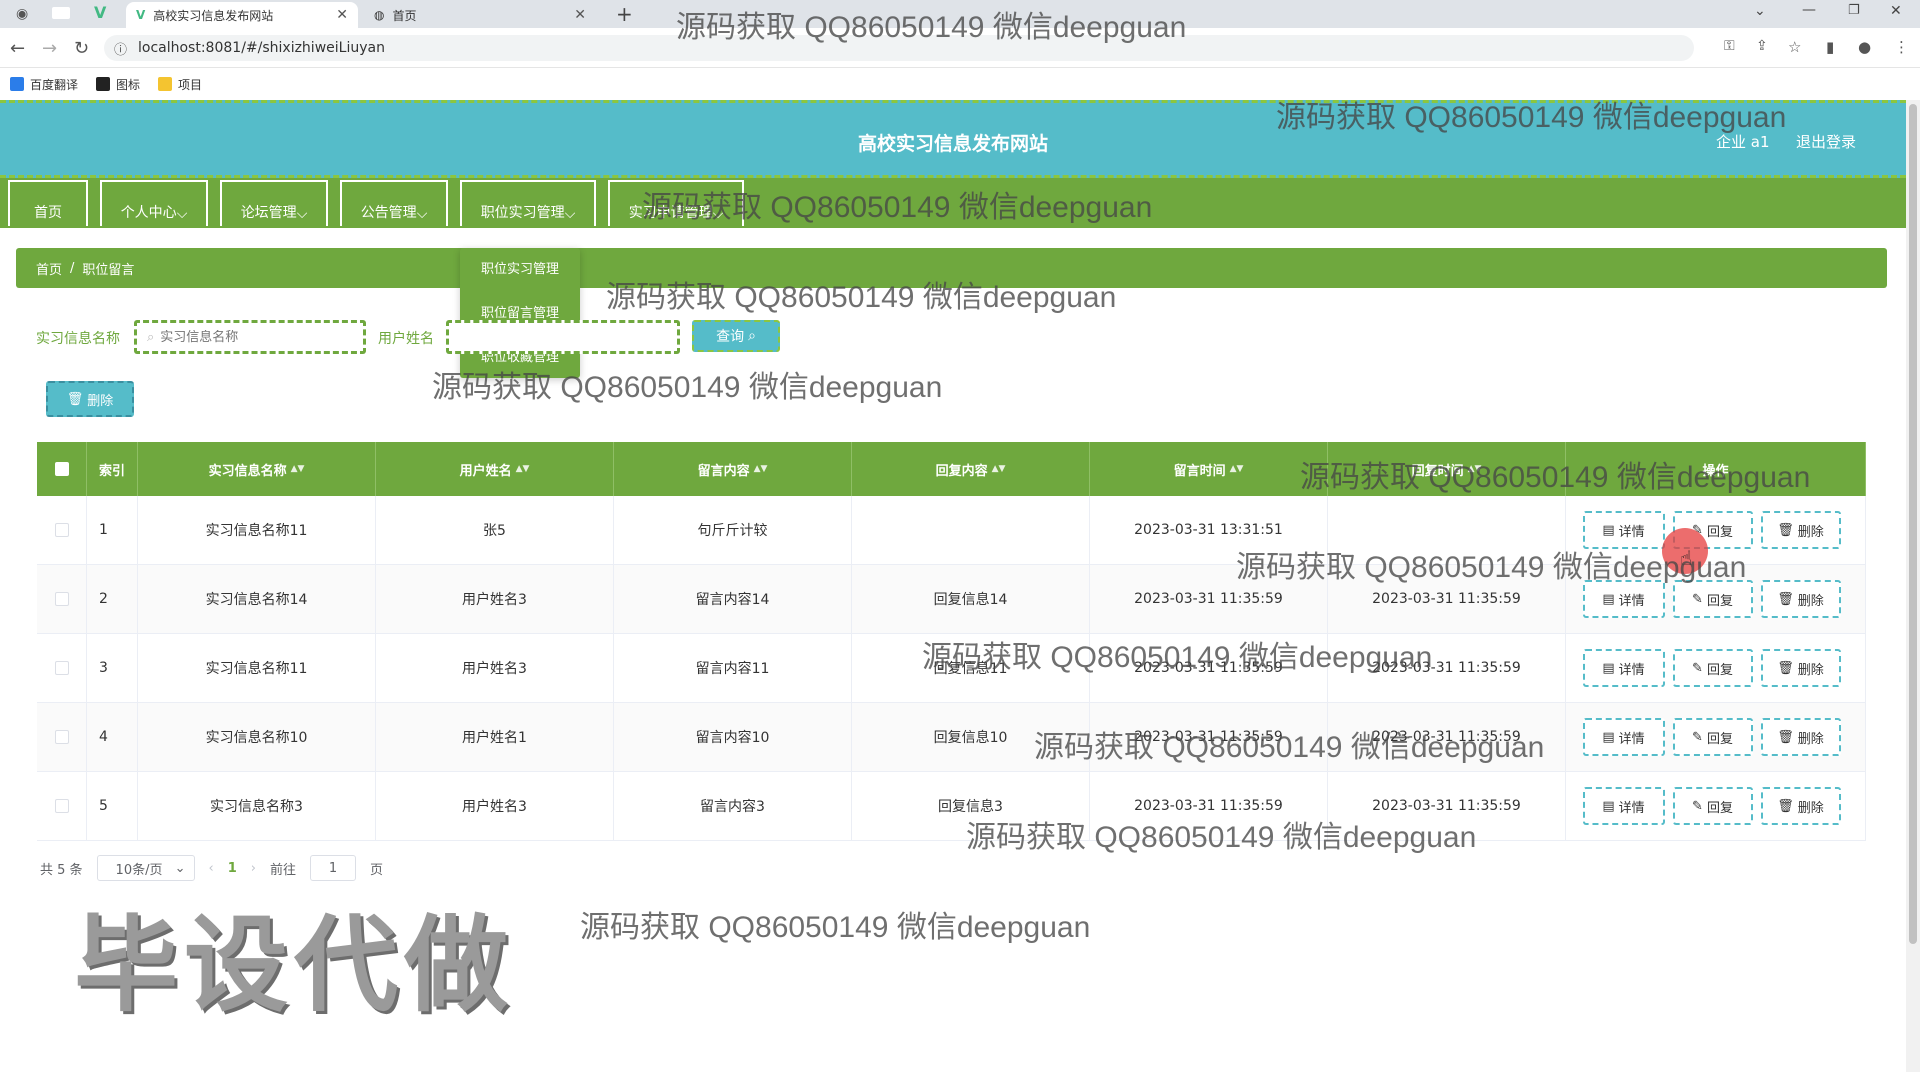 The image size is (1920, 1072). I want to click on search-user-box, so click(563, 337).